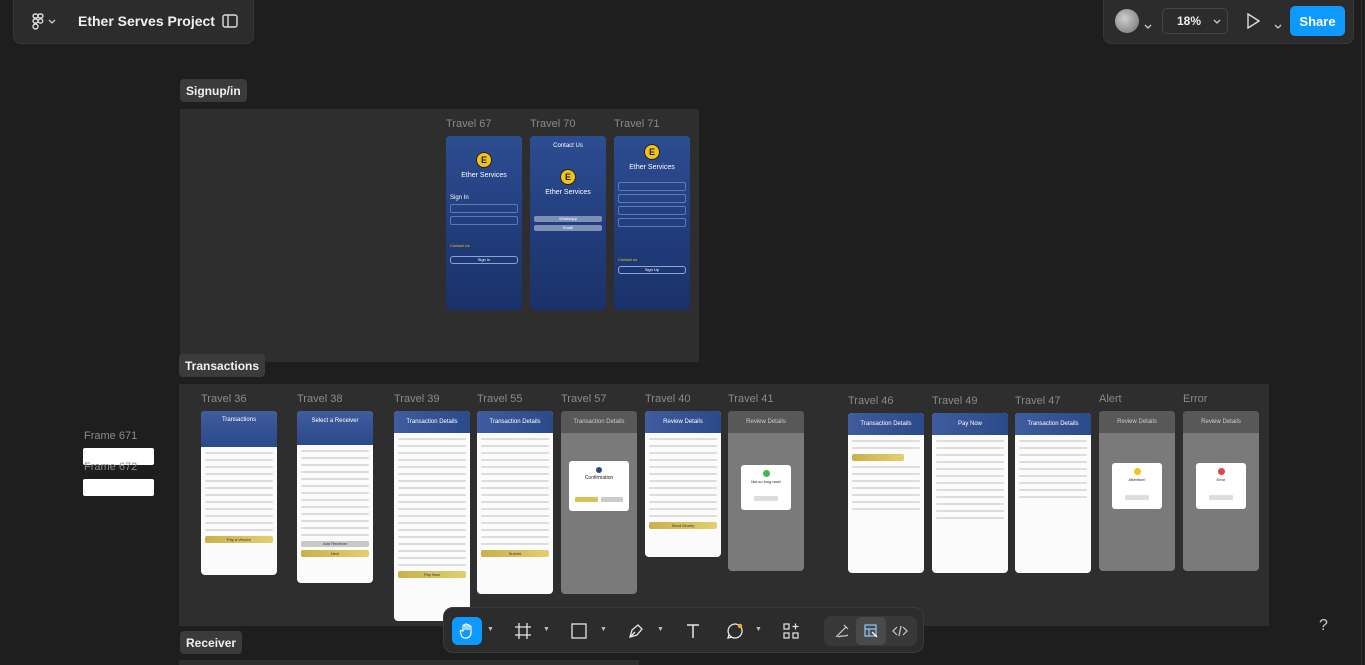 Image resolution: width=1365 pixels, height=665 pixels. Describe the element at coordinates (484, 208) in the screenshot. I see `username-field` at that location.